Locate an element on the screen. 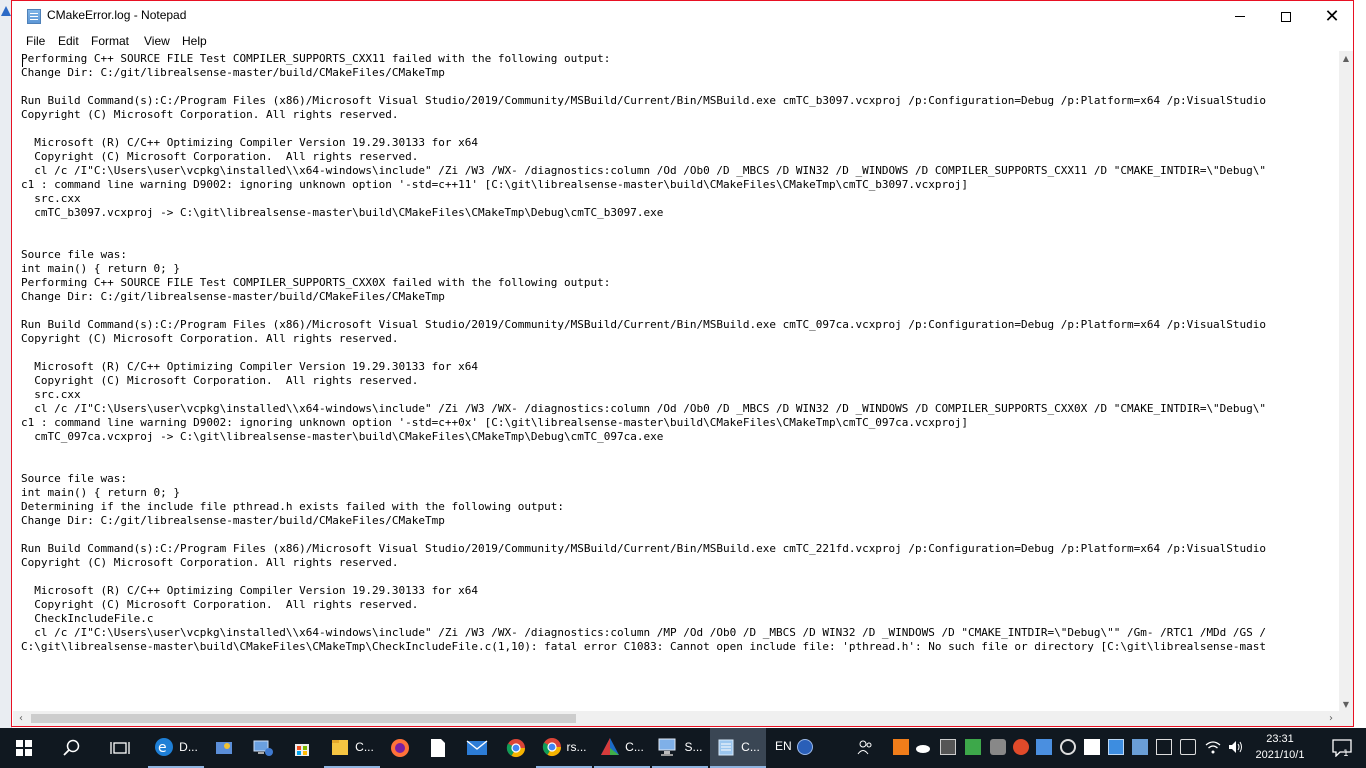 This screenshot has width=1366, height=768. horizontal-scroll-thumb is located at coordinates (303, 718).